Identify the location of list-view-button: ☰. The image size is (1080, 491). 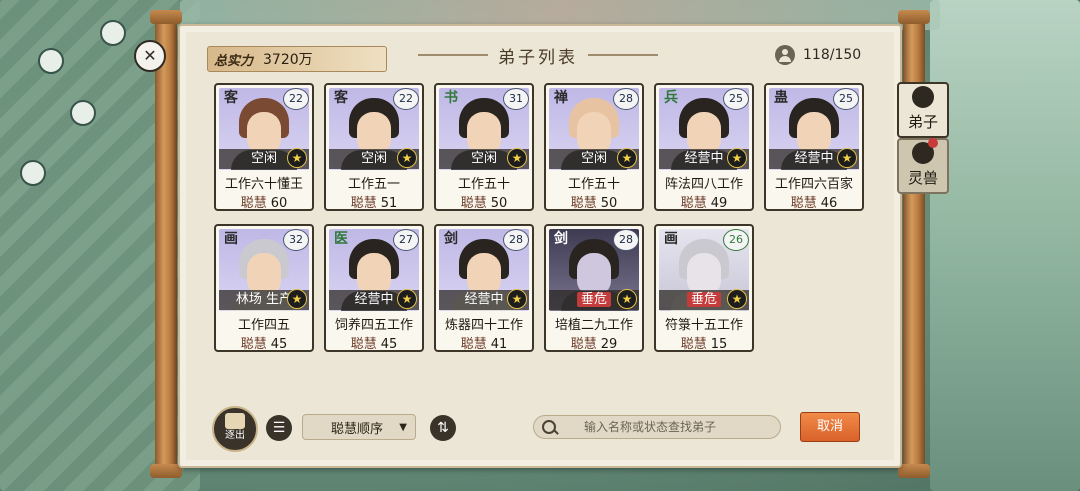
(279, 428).